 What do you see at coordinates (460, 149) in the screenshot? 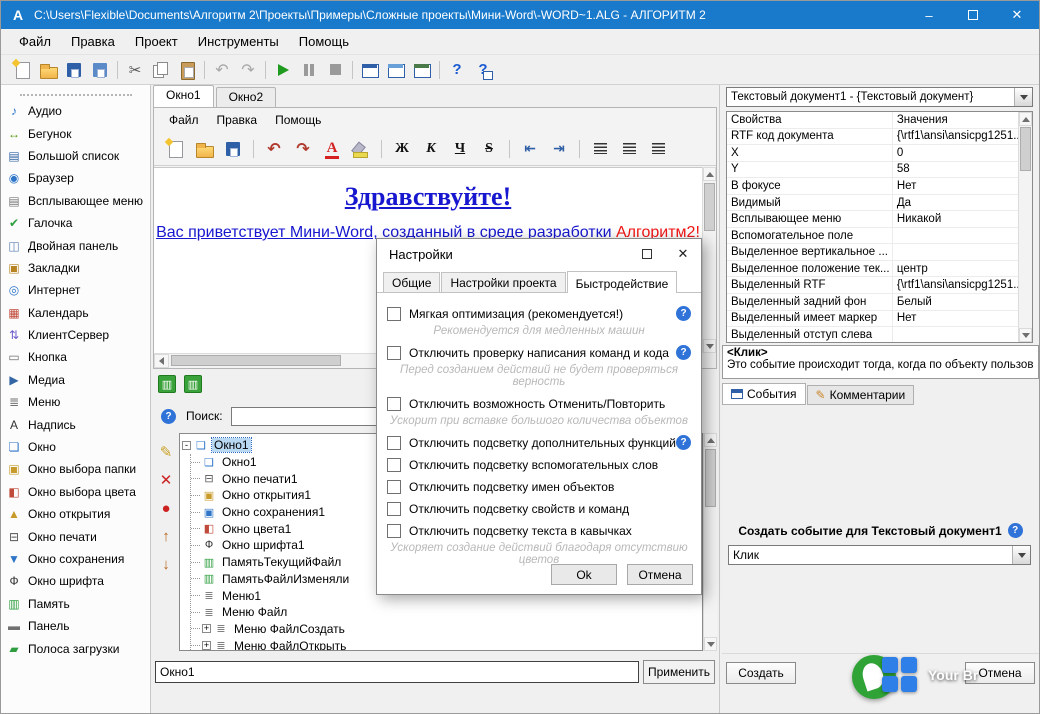
I see `underline-icon: Ч` at bounding box center [460, 149].